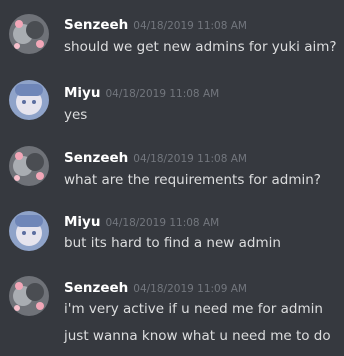 The width and height of the screenshot is (344, 356). Describe the element at coordinates (76, 115) in the screenshot. I see `message-text: yes` at that location.